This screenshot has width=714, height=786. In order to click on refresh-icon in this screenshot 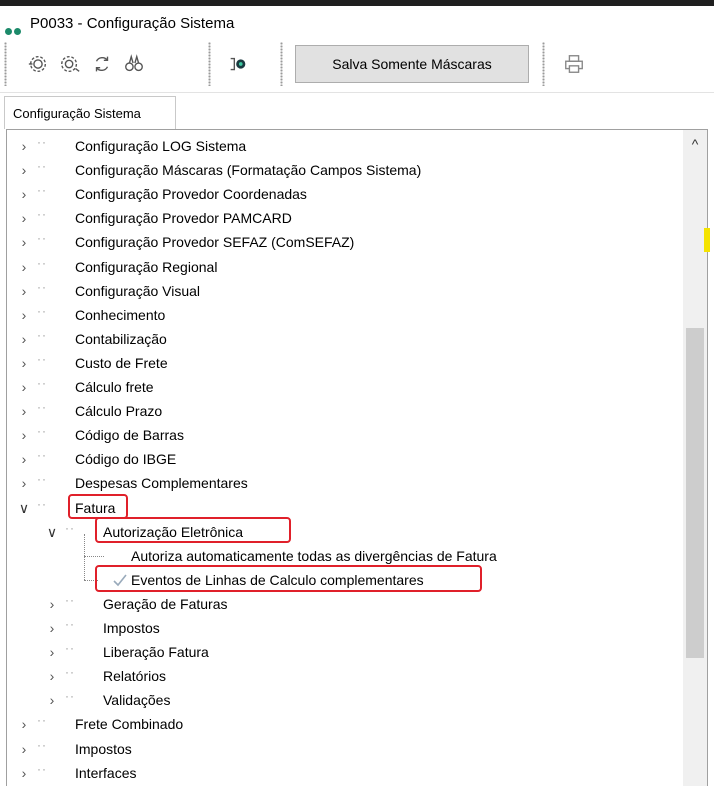, I will do `click(102, 64)`.